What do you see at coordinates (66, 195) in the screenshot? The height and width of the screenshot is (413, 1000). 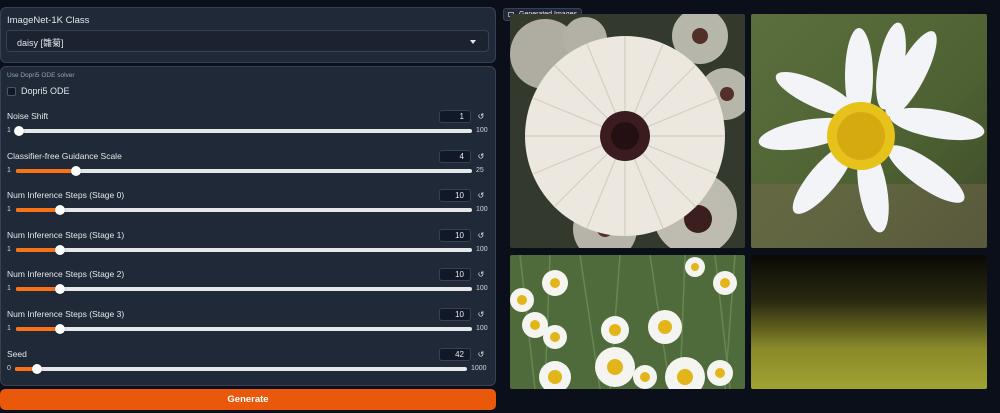 I see `slider-label: Num Inference Steps (Stage 0)` at bounding box center [66, 195].